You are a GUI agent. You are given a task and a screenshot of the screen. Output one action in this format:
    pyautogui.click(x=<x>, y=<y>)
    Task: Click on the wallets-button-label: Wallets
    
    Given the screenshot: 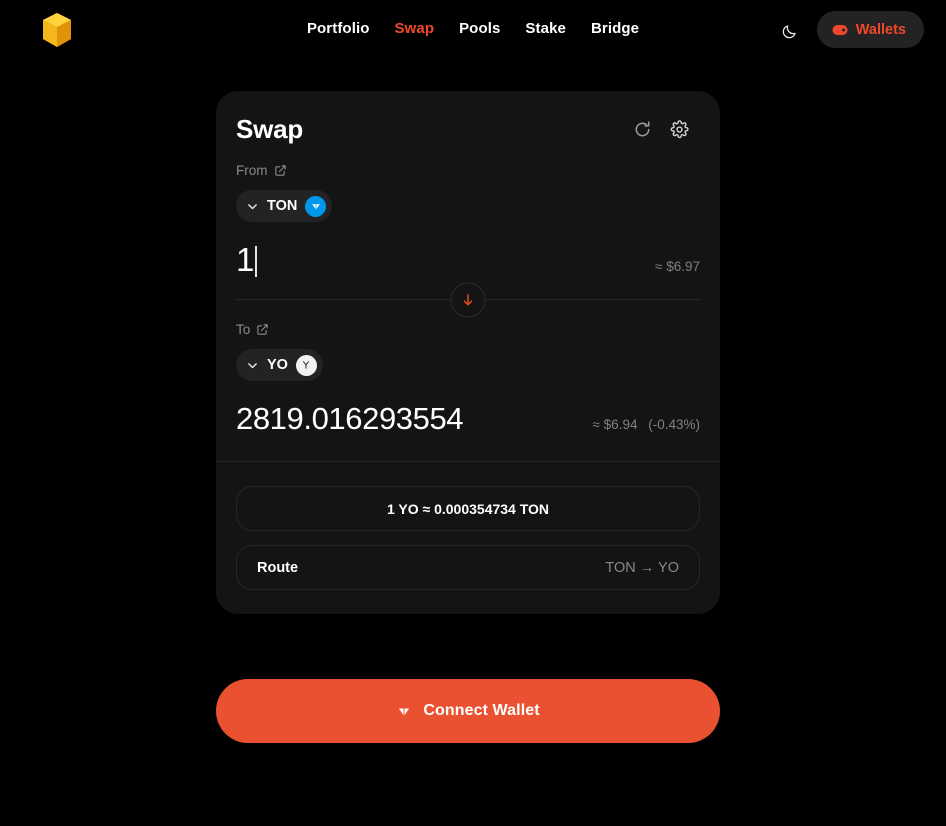 What is the action you would take?
    pyautogui.click(x=880, y=29)
    